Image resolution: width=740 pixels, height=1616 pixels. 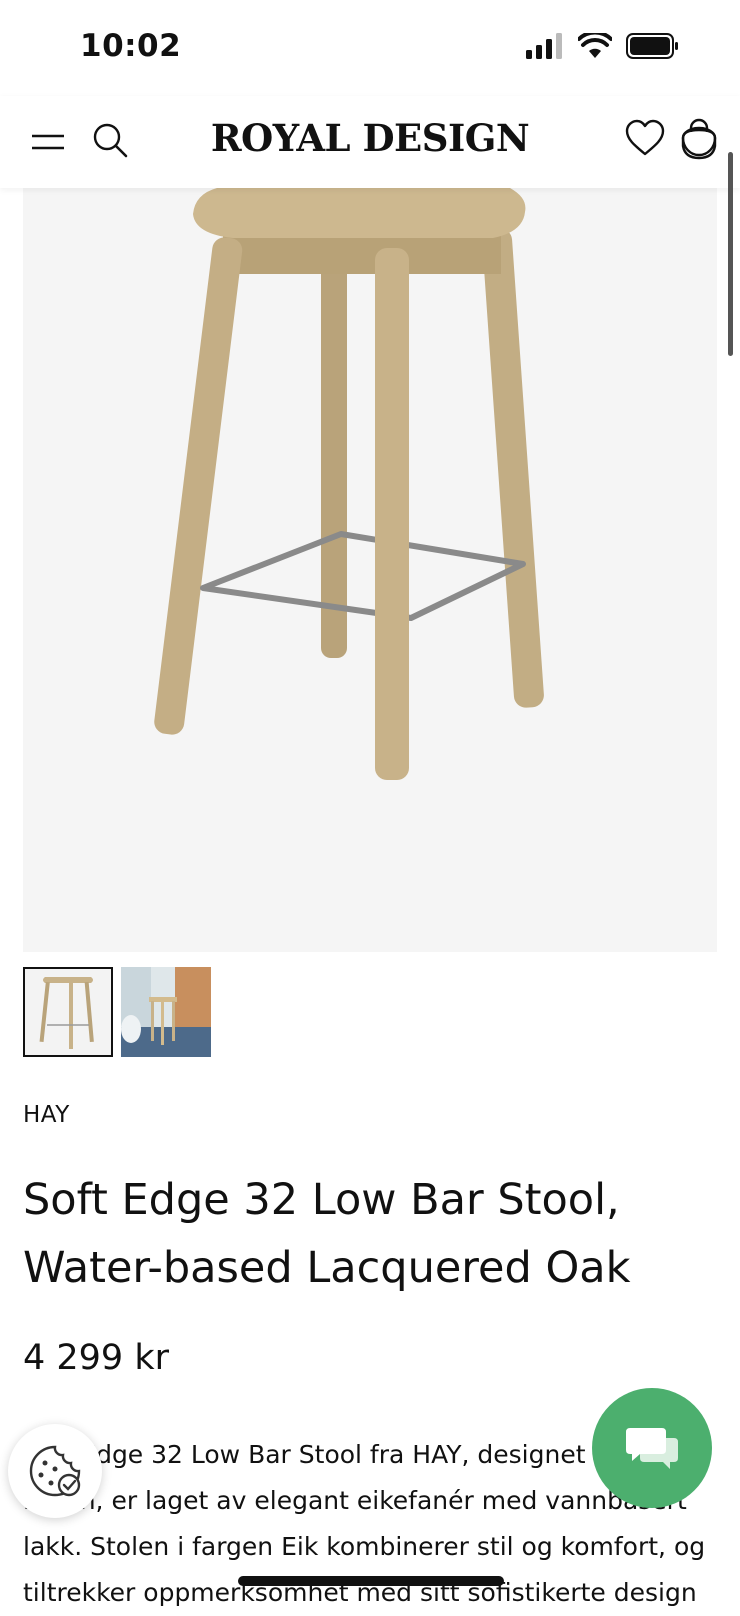 I want to click on chat-button, so click(x=652, y=1448).